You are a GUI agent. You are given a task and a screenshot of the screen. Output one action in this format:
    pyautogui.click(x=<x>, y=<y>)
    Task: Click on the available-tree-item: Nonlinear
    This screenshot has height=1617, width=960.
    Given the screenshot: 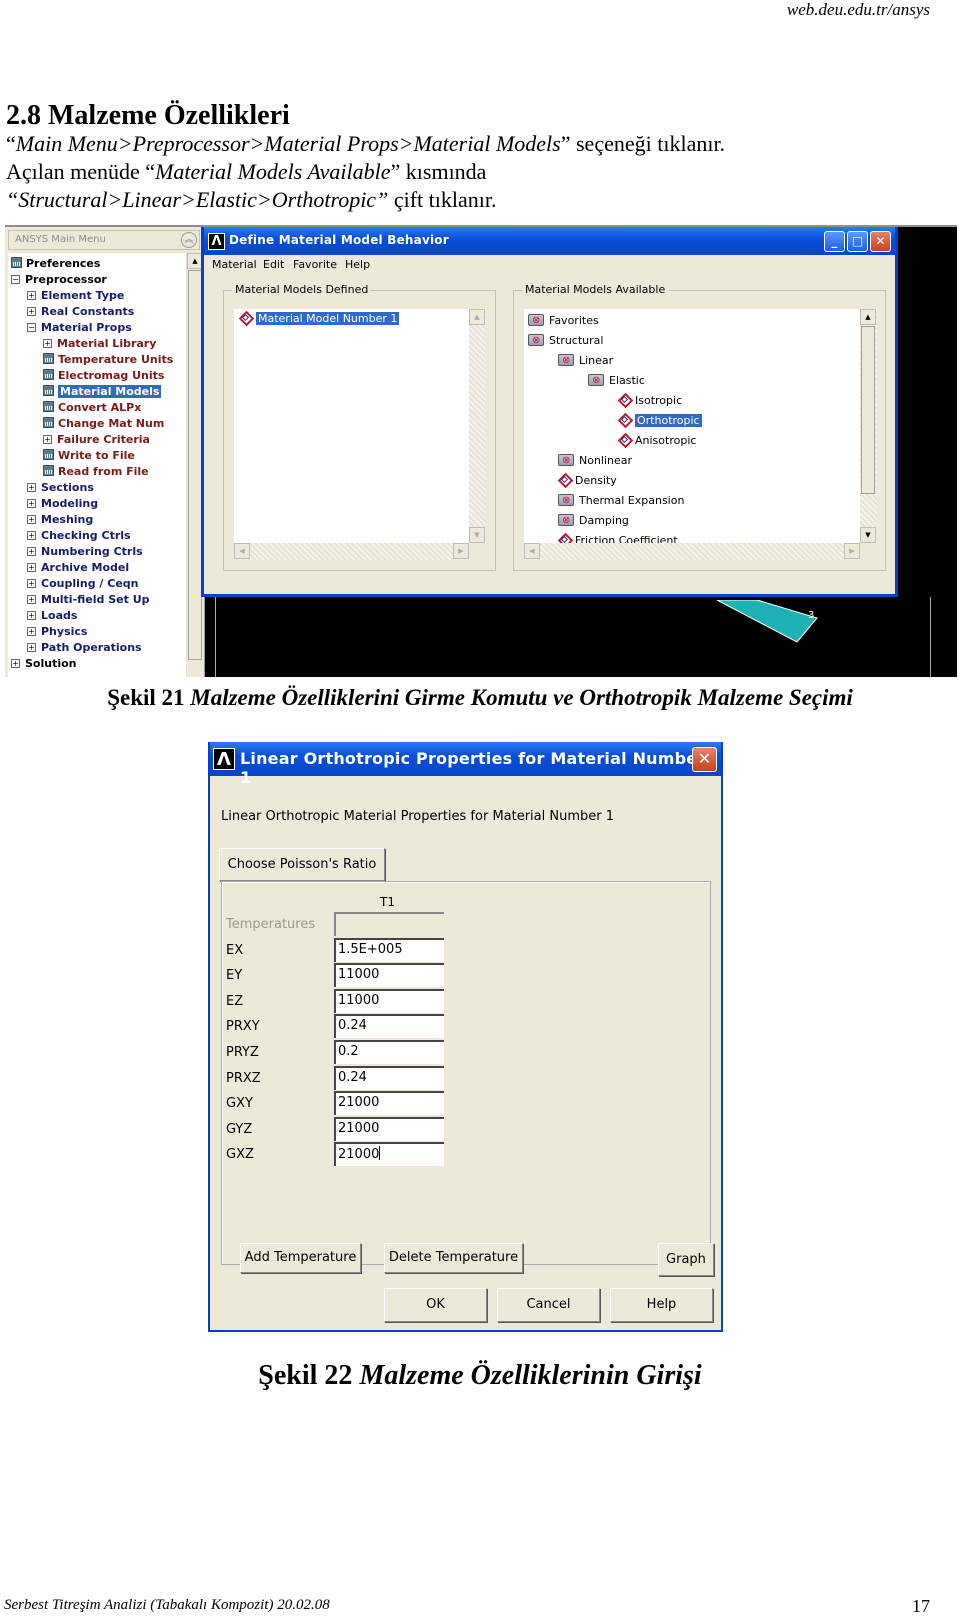 What is the action you would take?
    pyautogui.click(x=595, y=461)
    